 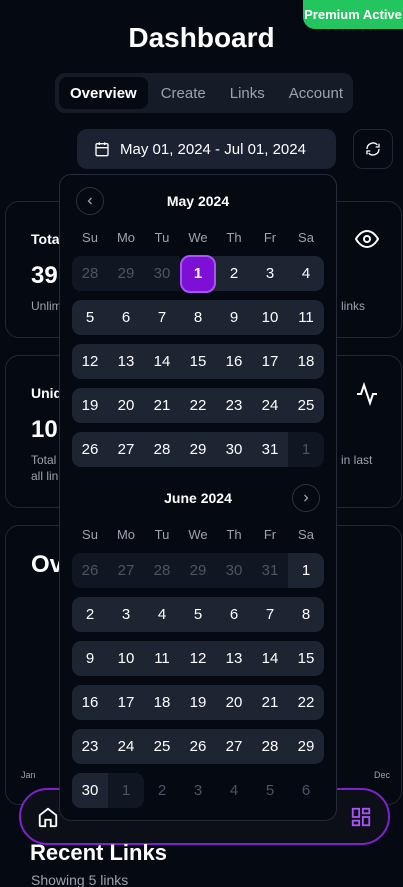 I want to click on outside-day: 31, so click(x=270, y=570).